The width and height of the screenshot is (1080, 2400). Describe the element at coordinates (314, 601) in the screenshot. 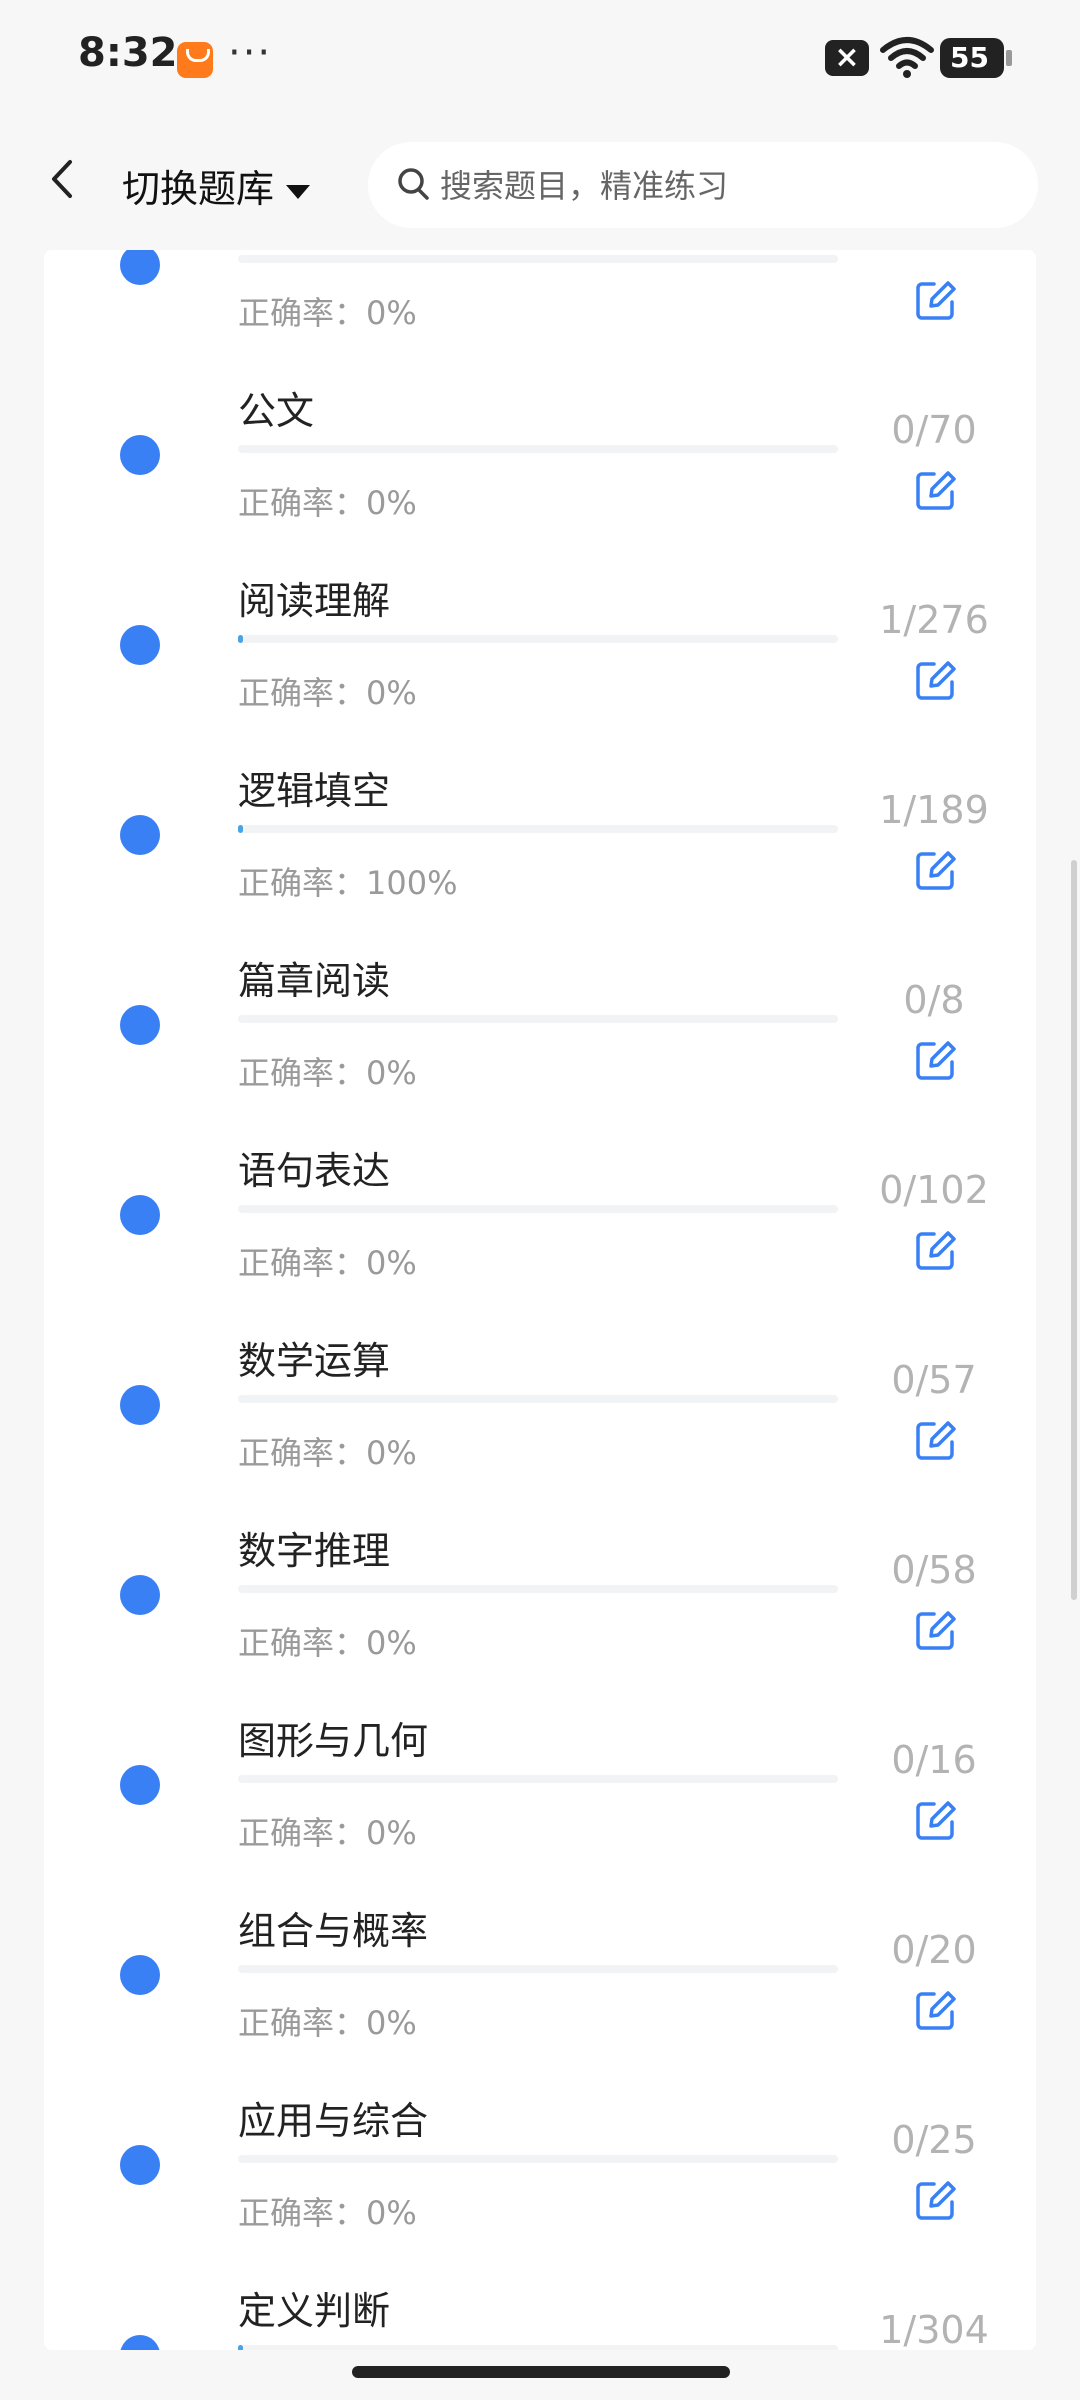

I see `category-name: 阅读理解` at that location.